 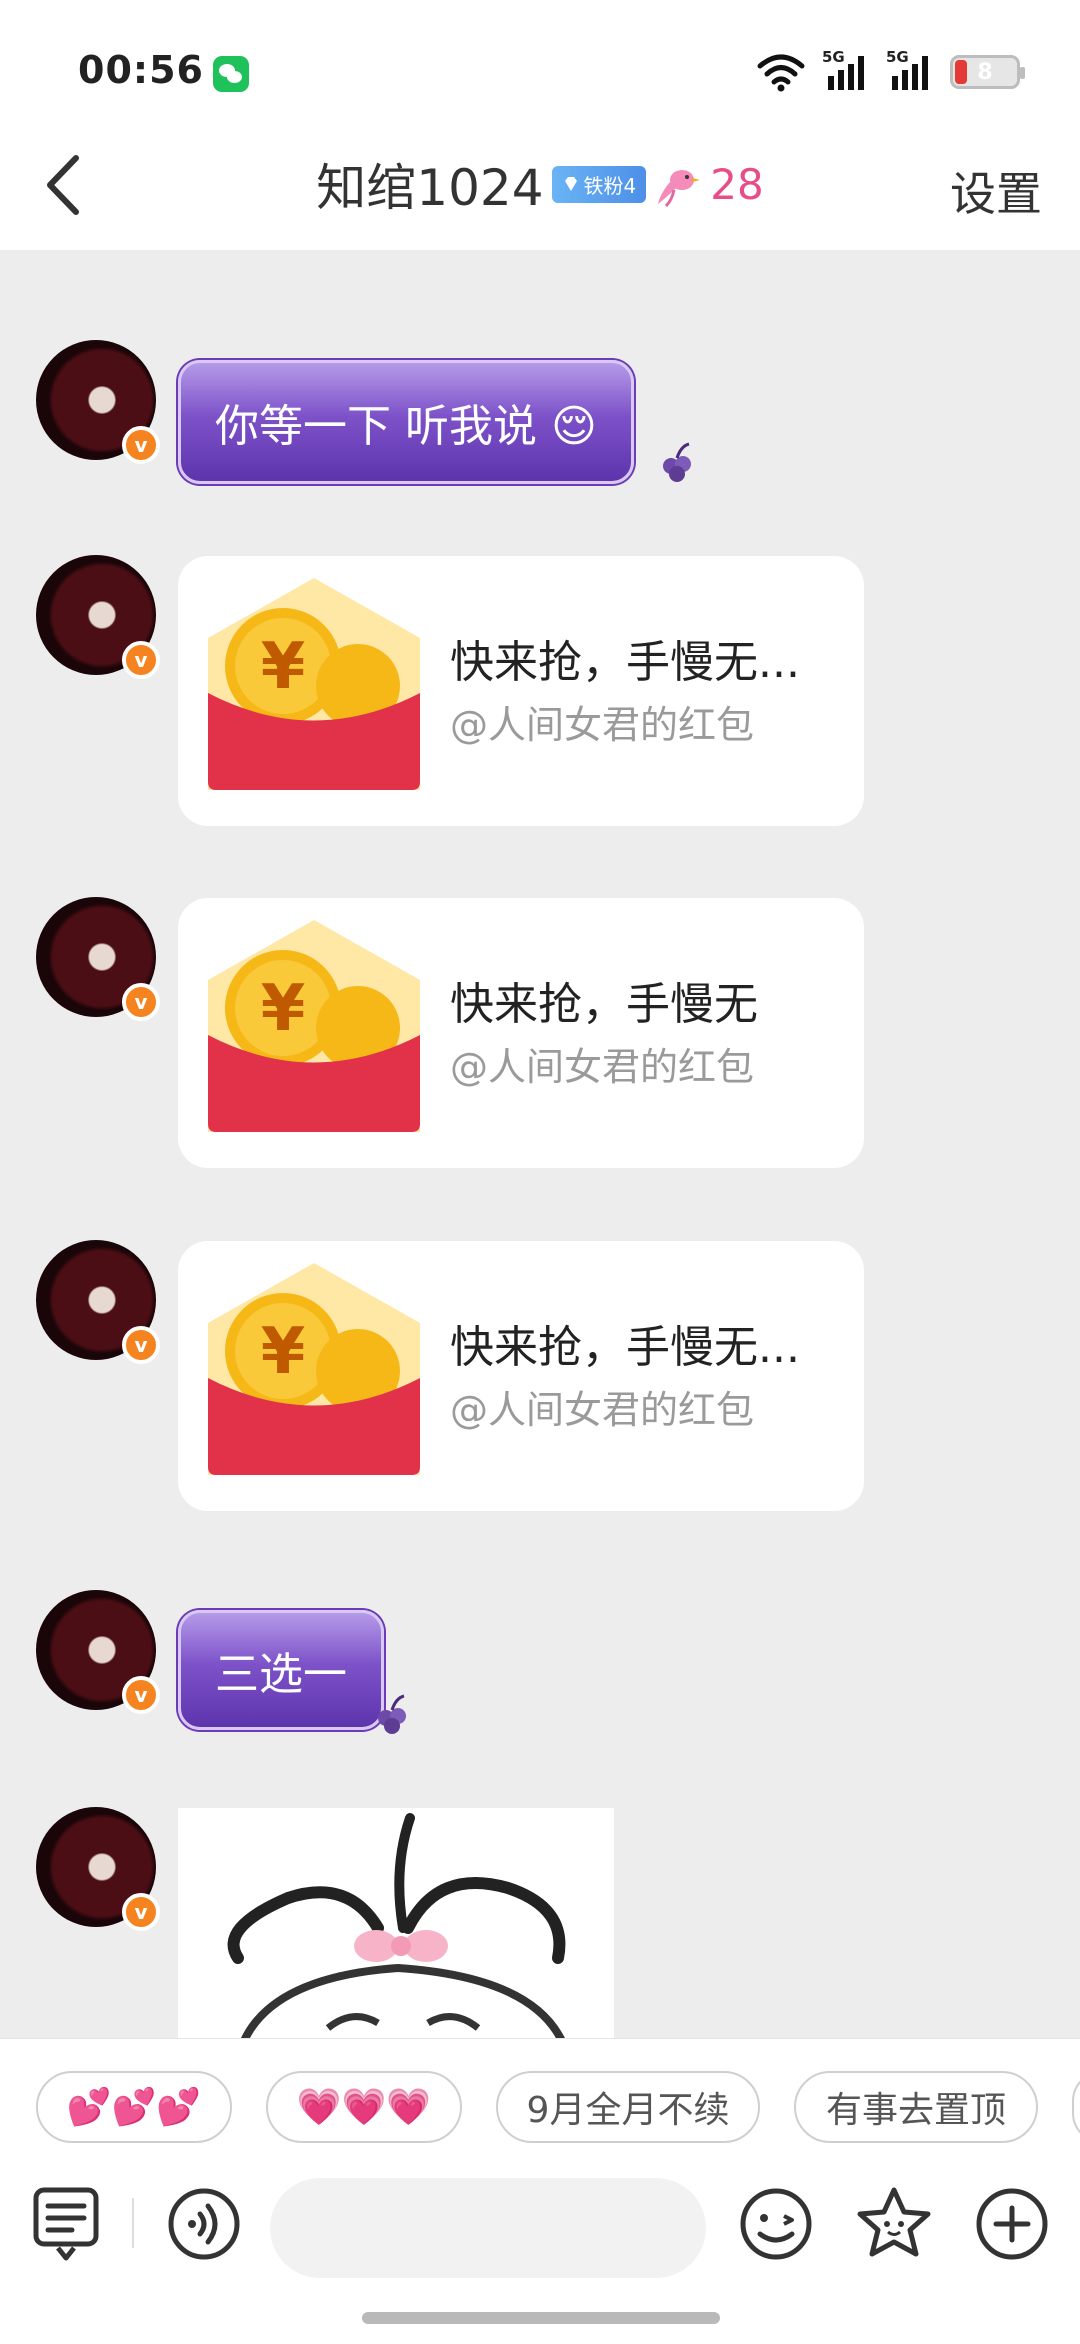 What do you see at coordinates (134, 2107) in the screenshot?
I see `quick-reply-chip: 💕💕💕` at bounding box center [134, 2107].